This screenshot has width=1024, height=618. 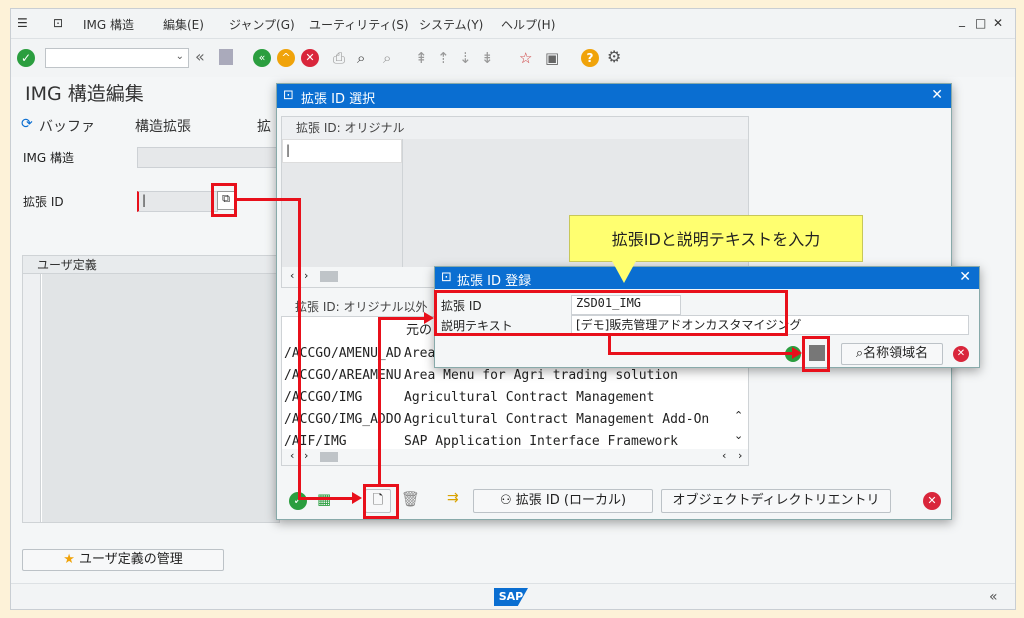 What do you see at coordinates (998, 23) in the screenshot?
I see `close-window-button: ✕` at bounding box center [998, 23].